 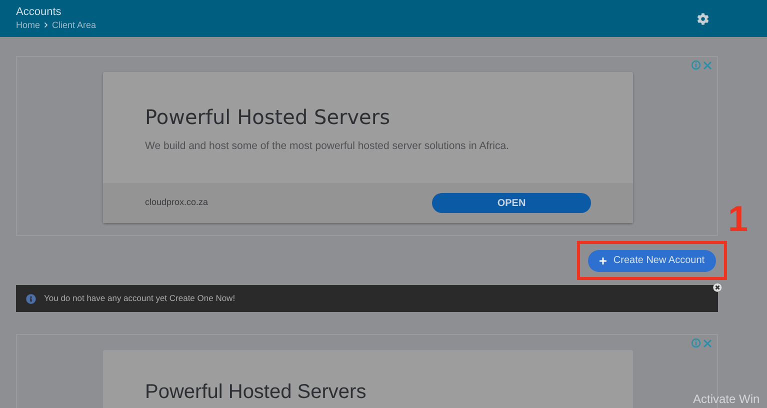 What do you see at coordinates (140, 298) in the screenshot?
I see `alert-message: You do not have any account yet Create One Now!` at bounding box center [140, 298].